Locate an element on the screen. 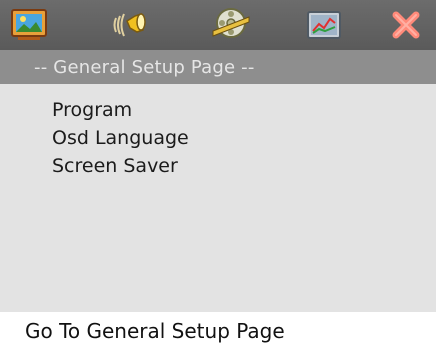 The image size is (436, 347). tab-exit is located at coordinates (406, 25).